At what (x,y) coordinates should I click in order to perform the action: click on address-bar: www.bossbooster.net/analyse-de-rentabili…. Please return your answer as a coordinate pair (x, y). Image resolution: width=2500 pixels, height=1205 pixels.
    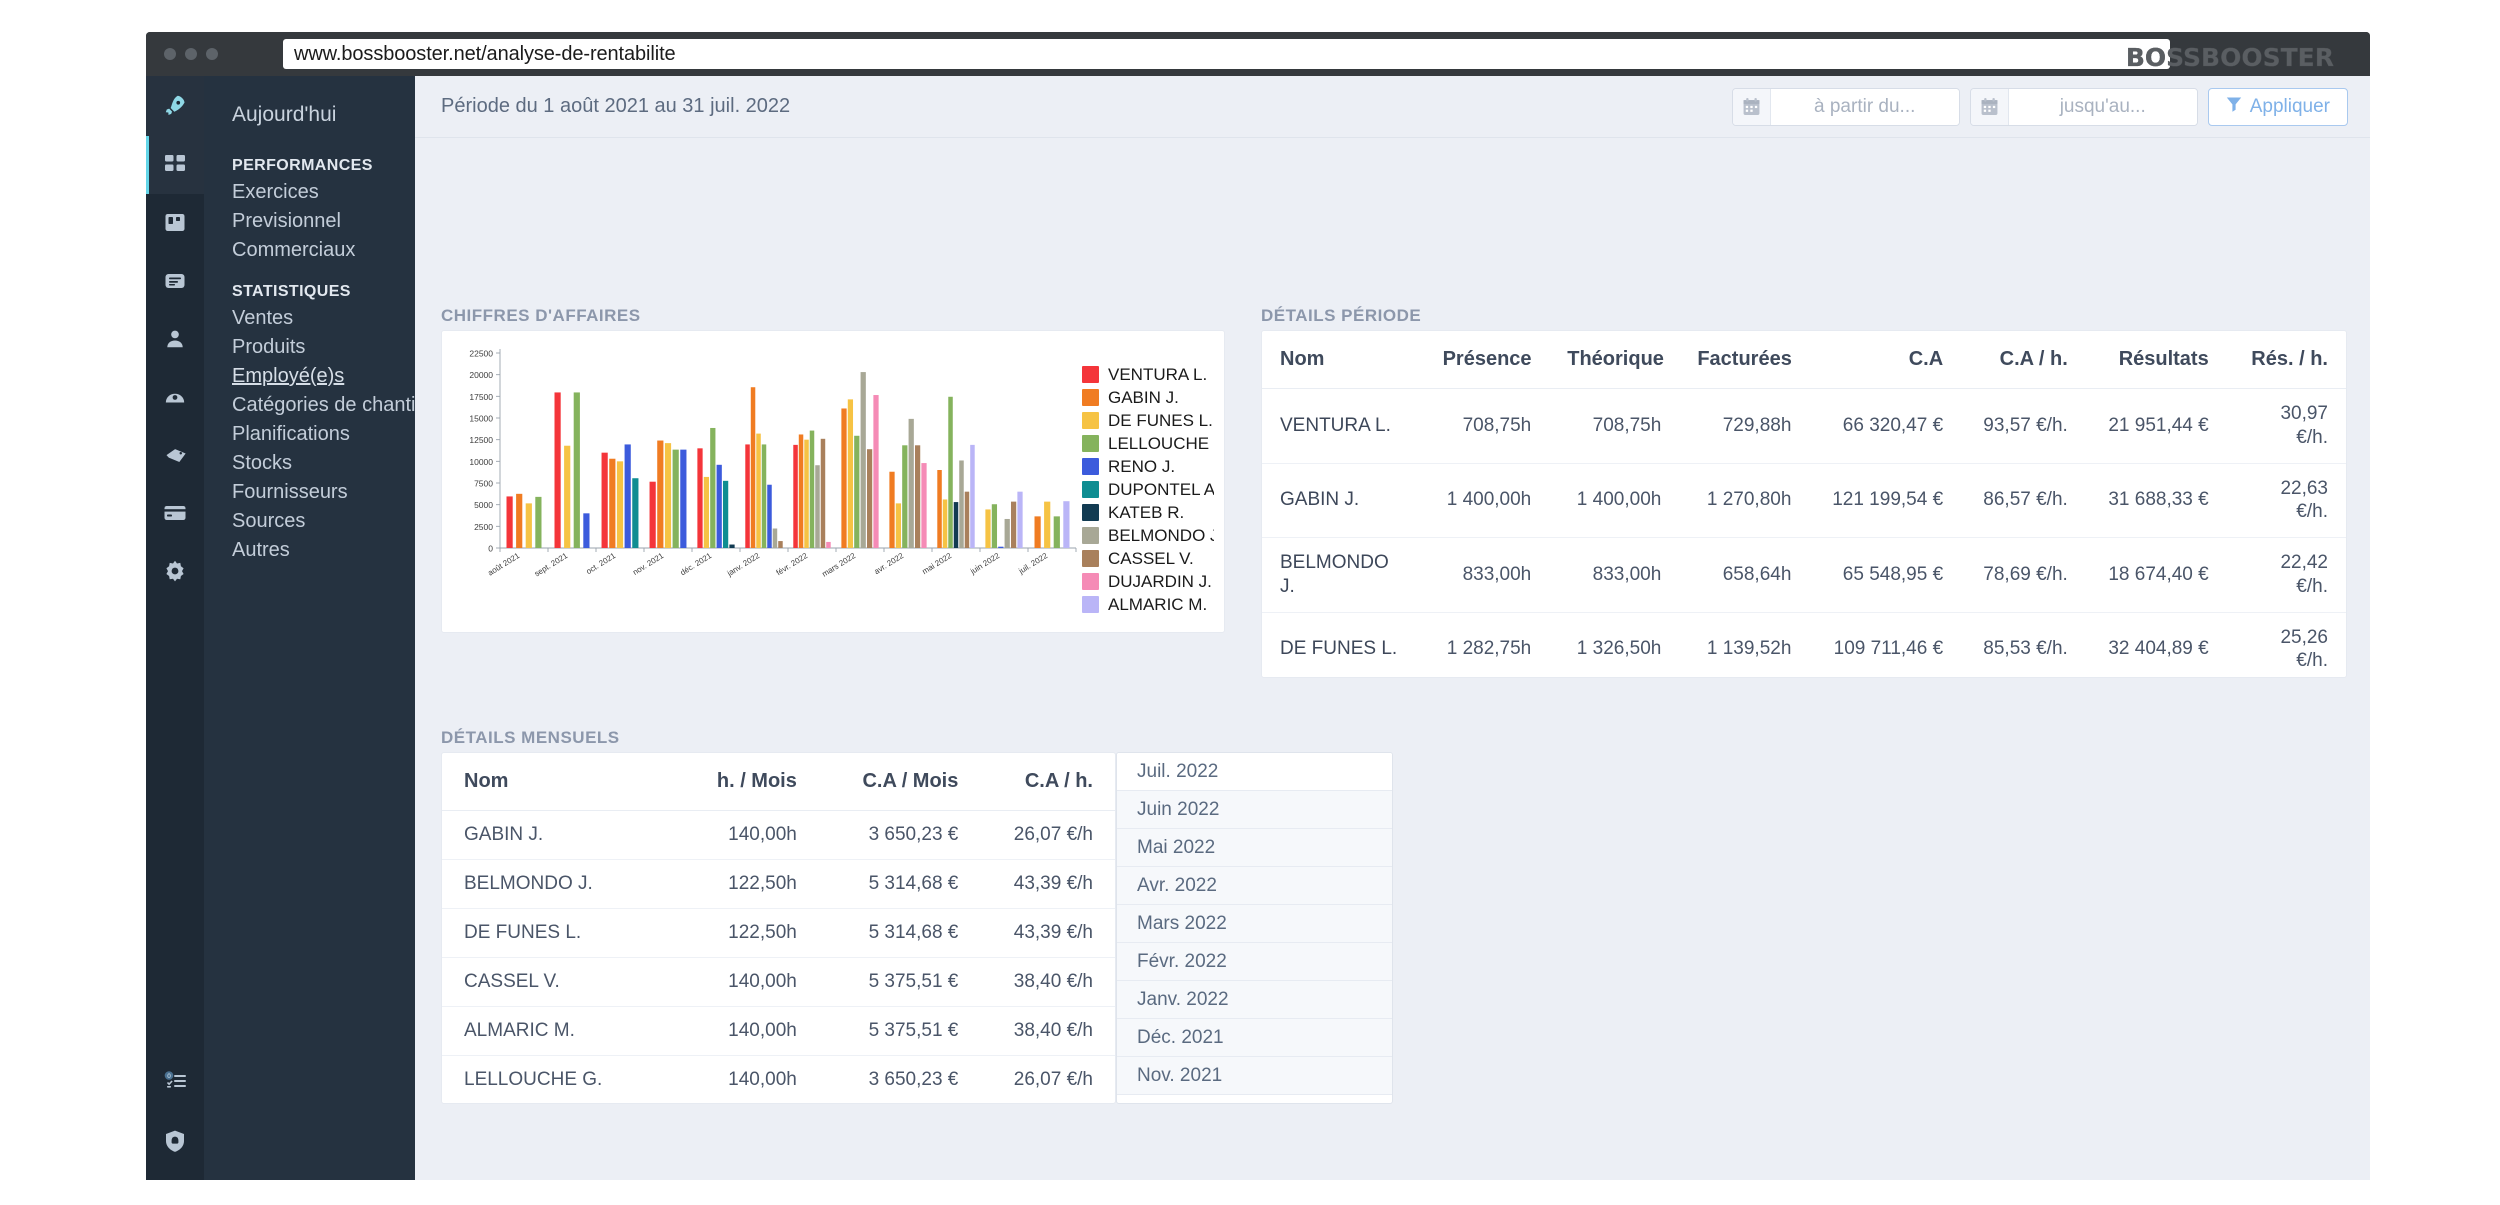
    Looking at the image, I should click on (1226, 54).